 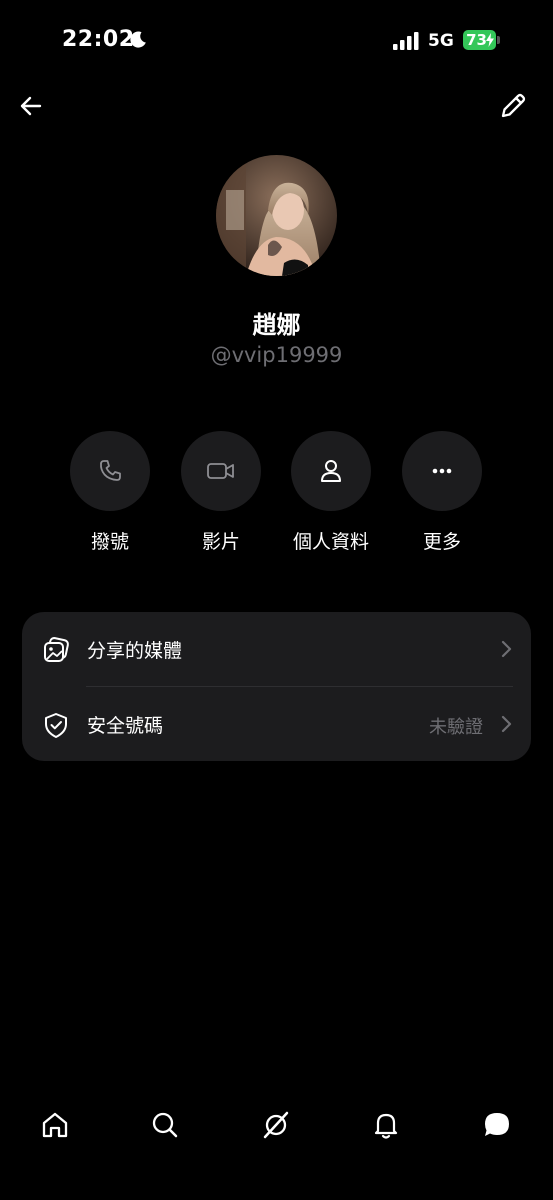 I want to click on grok-icon, so click(x=276, y=1125).